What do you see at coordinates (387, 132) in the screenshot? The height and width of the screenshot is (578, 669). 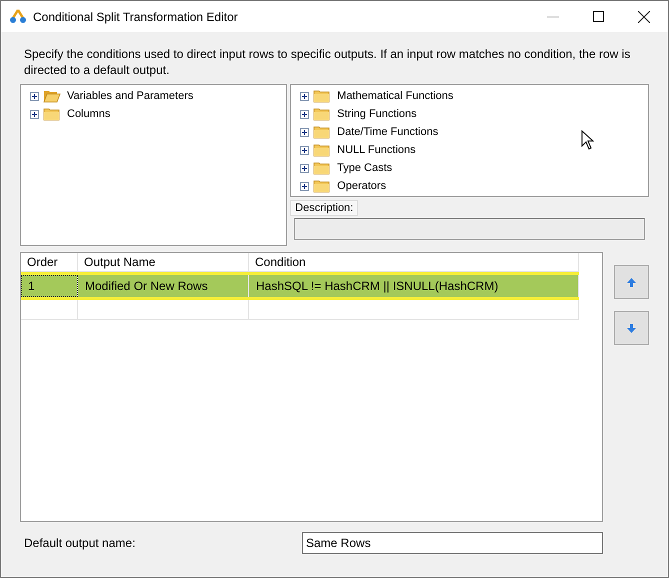 I see `tree-item: Date/Time Functions` at bounding box center [387, 132].